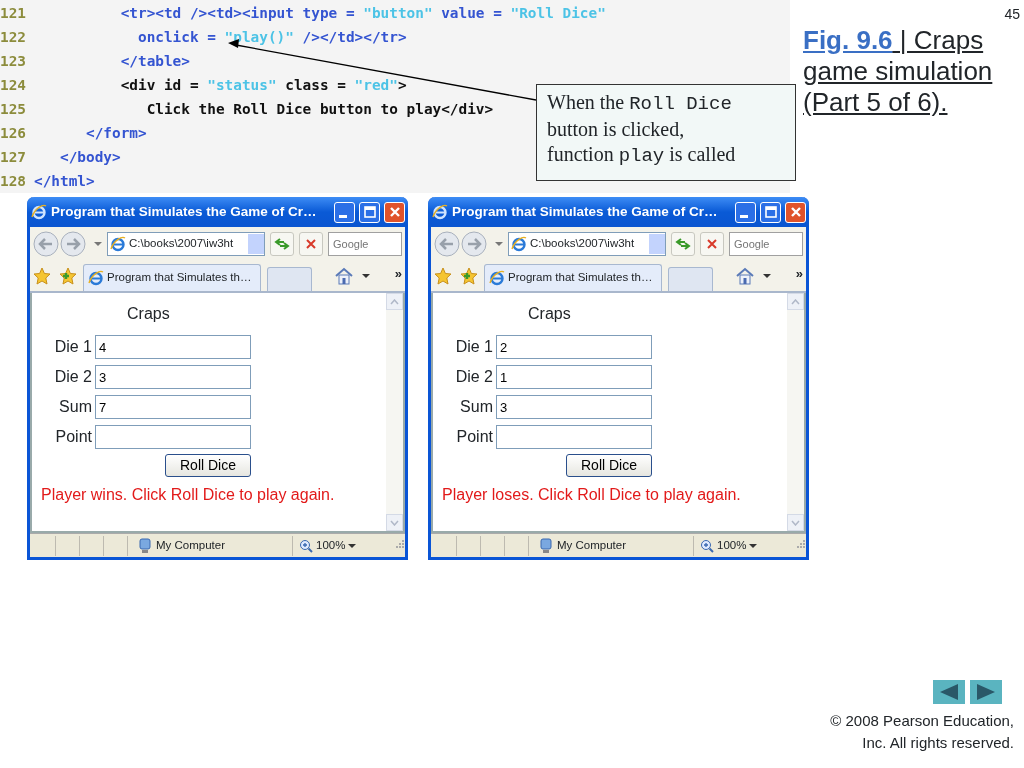 The image size is (1024, 768). Describe the element at coordinates (64, 182) in the screenshot. I see `code-line: </html>` at that location.